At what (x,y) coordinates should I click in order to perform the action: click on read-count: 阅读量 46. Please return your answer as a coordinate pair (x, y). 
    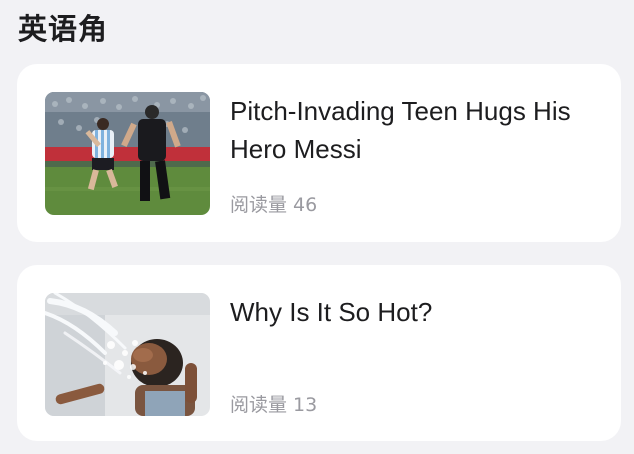
    Looking at the image, I should click on (276, 203).